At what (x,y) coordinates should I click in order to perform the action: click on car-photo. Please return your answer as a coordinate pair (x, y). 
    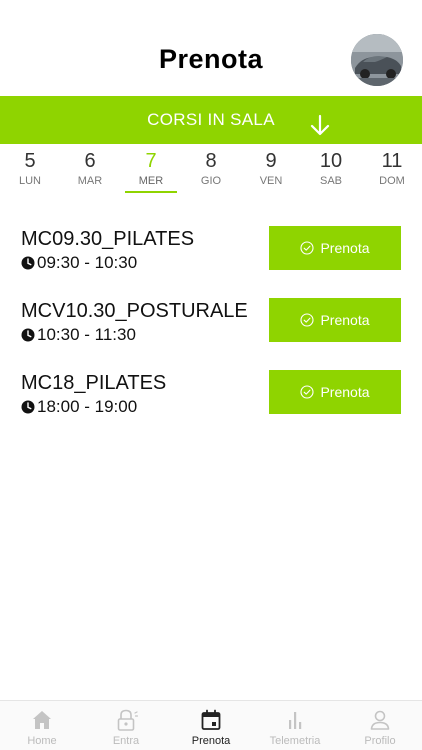
    Looking at the image, I should click on (377, 60).